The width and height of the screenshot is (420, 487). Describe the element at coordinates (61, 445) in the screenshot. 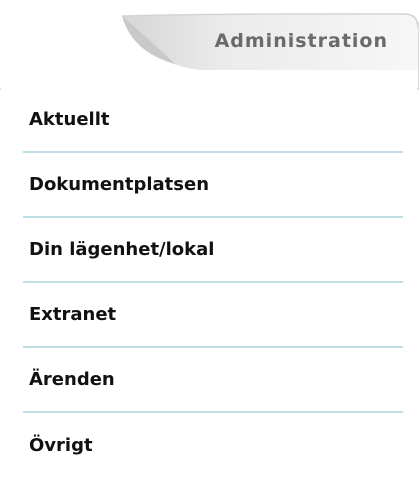

I see `menu-item-label: Övrigt` at that location.